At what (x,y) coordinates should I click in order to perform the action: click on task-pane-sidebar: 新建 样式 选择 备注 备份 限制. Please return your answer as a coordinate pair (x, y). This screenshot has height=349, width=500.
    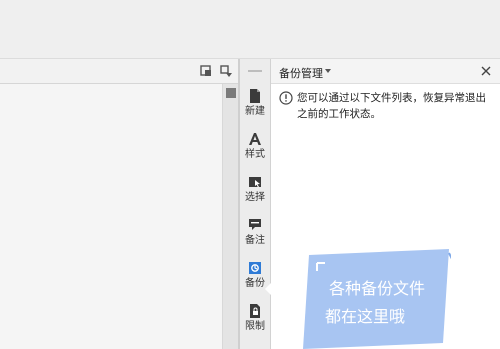
    Looking at the image, I should click on (255, 204).